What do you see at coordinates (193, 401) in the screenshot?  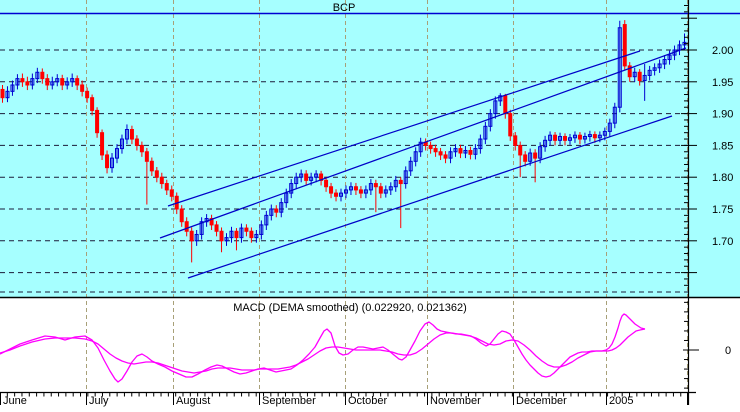 I see `month-label: August` at bounding box center [193, 401].